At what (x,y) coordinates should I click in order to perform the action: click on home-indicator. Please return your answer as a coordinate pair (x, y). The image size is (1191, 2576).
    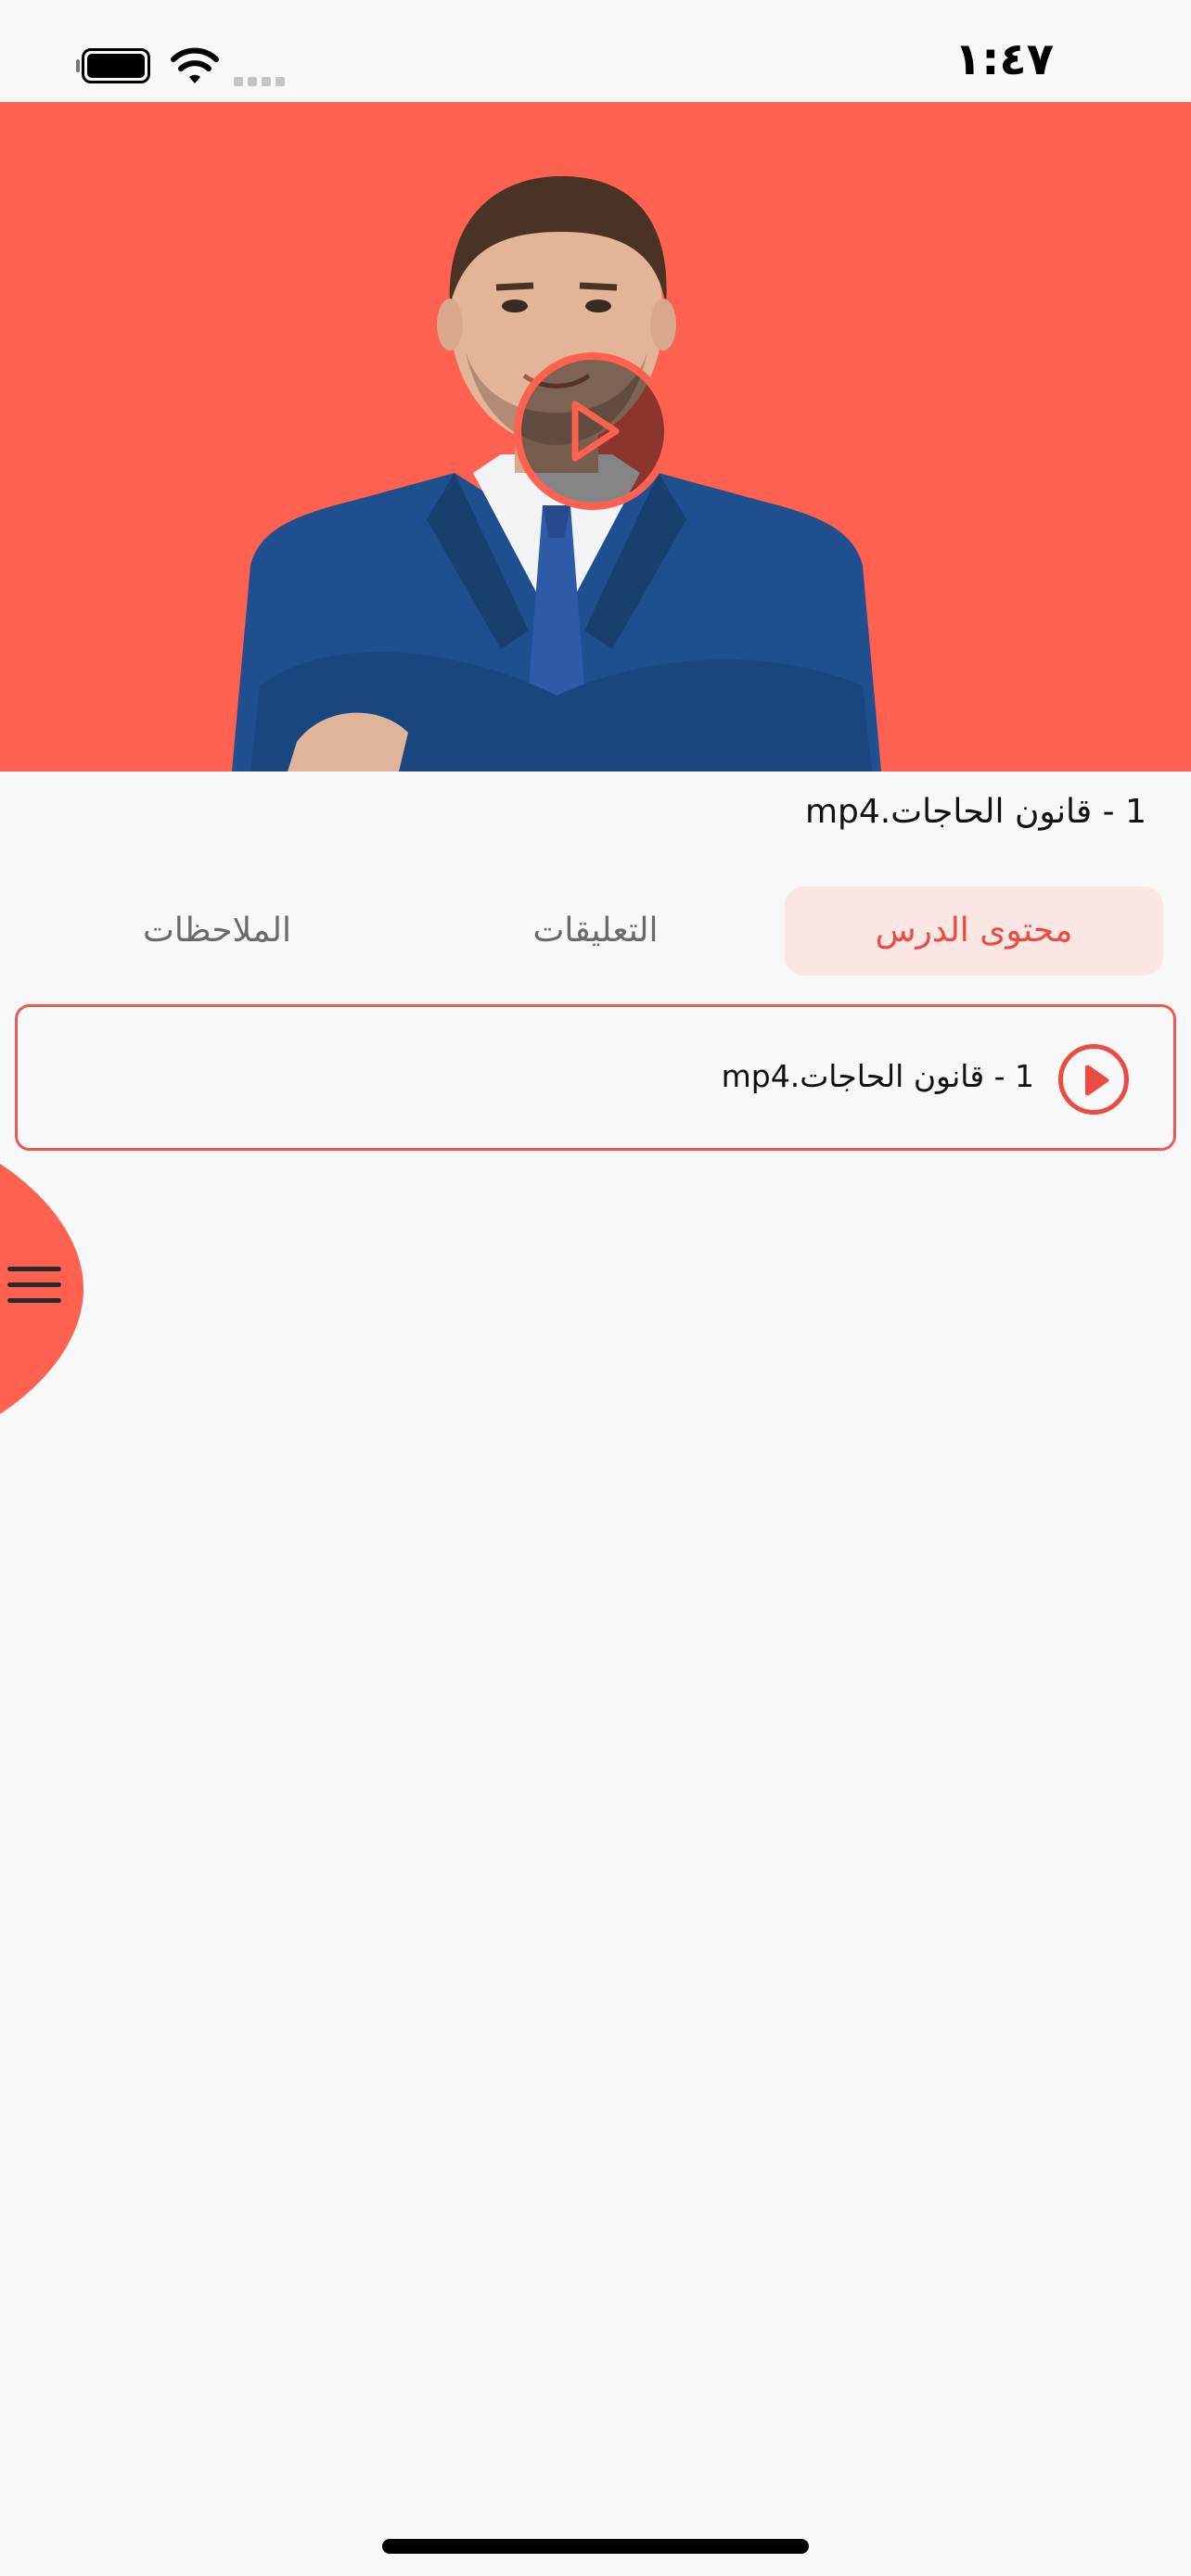
    Looking at the image, I should click on (595, 2546).